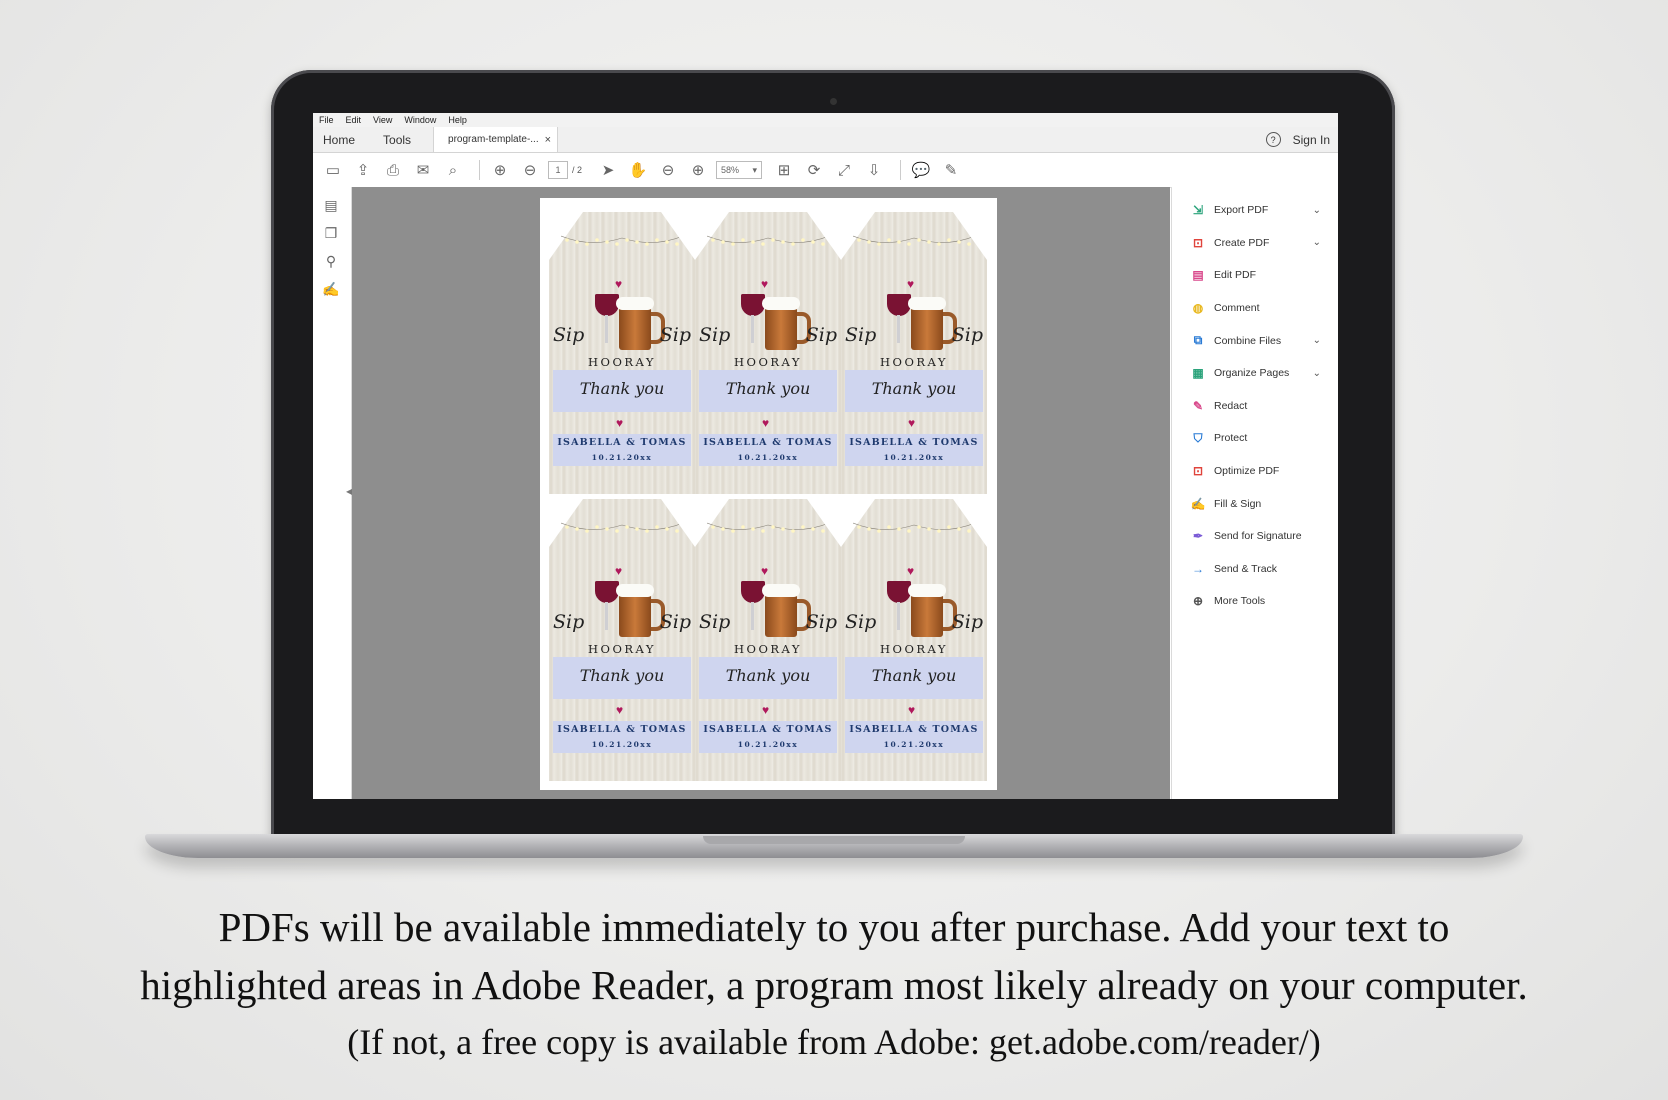  Describe the element at coordinates (339, 140) in the screenshot. I see `tab-home: Home` at that location.